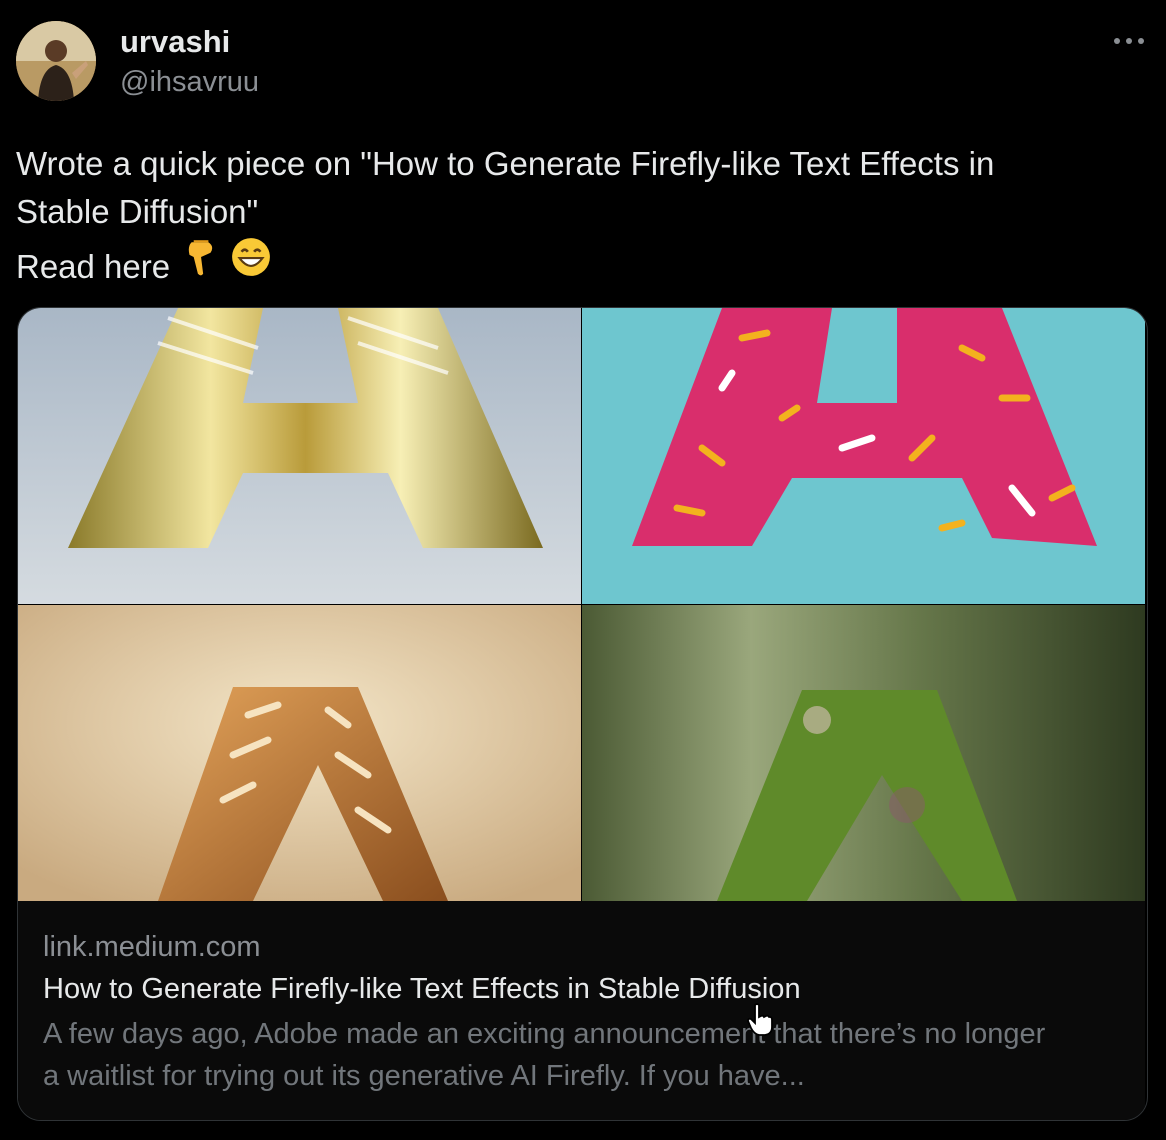  What do you see at coordinates (760, 1019) in the screenshot?
I see `hand-cursor-icon` at bounding box center [760, 1019].